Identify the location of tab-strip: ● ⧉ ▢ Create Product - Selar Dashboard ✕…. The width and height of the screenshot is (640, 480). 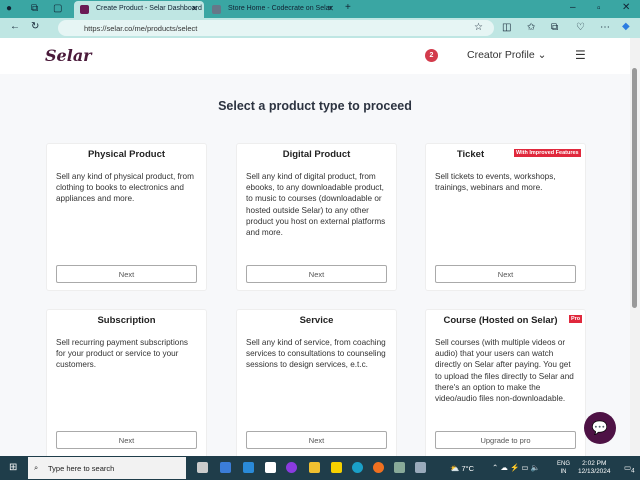
(320, 9).